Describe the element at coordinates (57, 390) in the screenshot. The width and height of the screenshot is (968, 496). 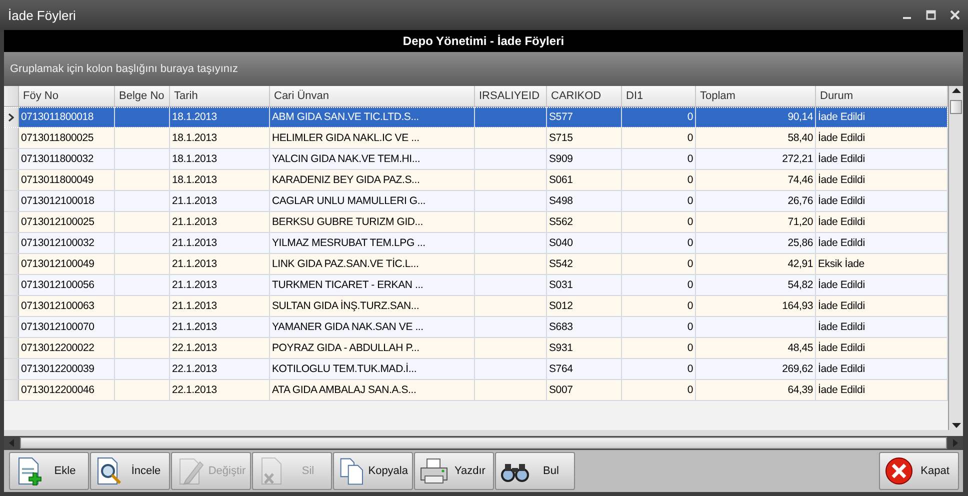
I see `table-cell: 0713012200046` at that location.